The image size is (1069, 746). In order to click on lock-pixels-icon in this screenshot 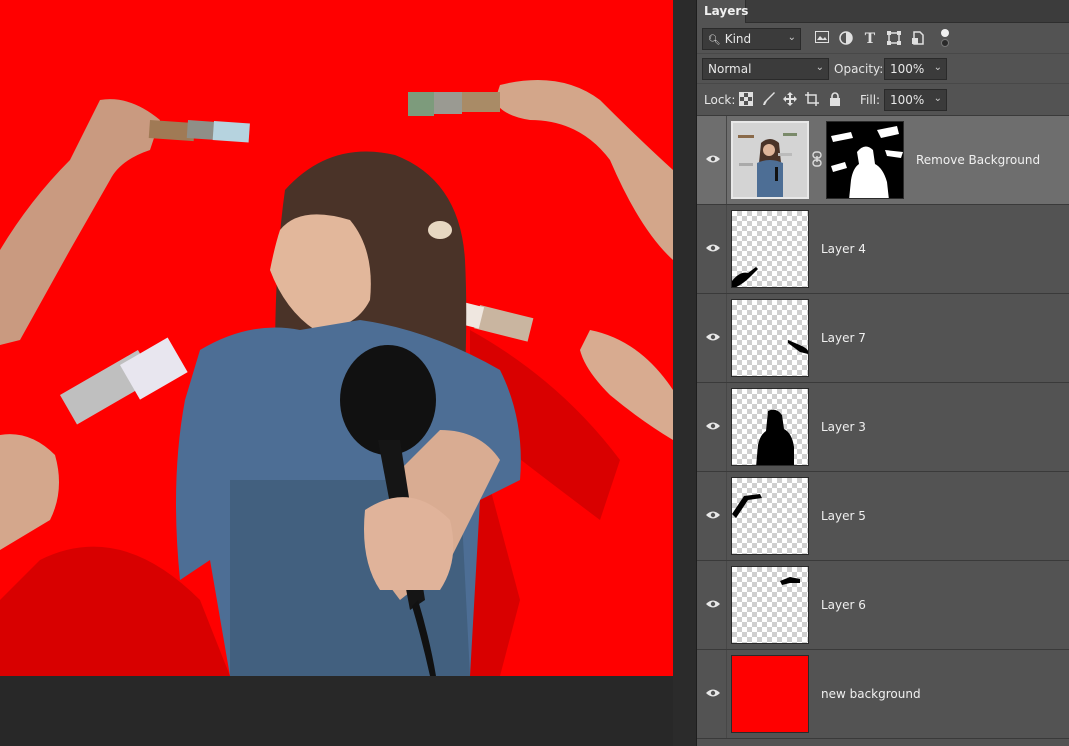, I will do `click(769, 100)`.